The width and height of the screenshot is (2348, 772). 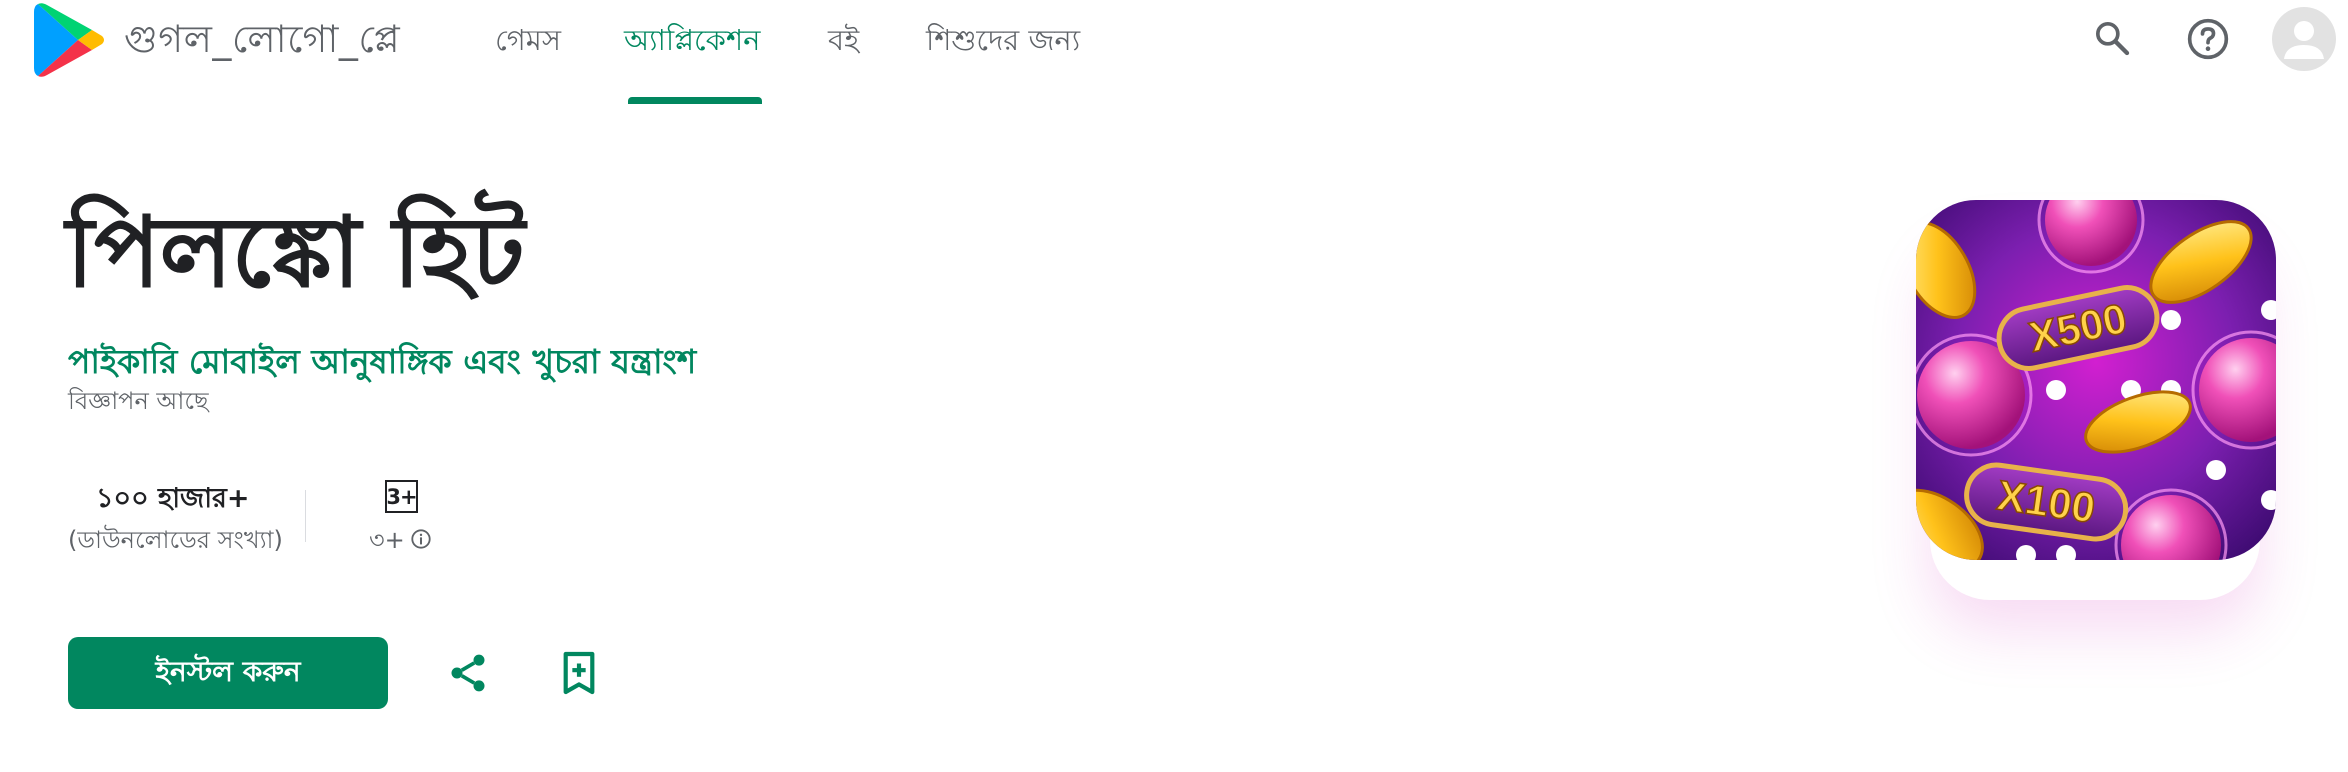 I want to click on app-icon-art: X500 X100, so click(x=2096, y=380).